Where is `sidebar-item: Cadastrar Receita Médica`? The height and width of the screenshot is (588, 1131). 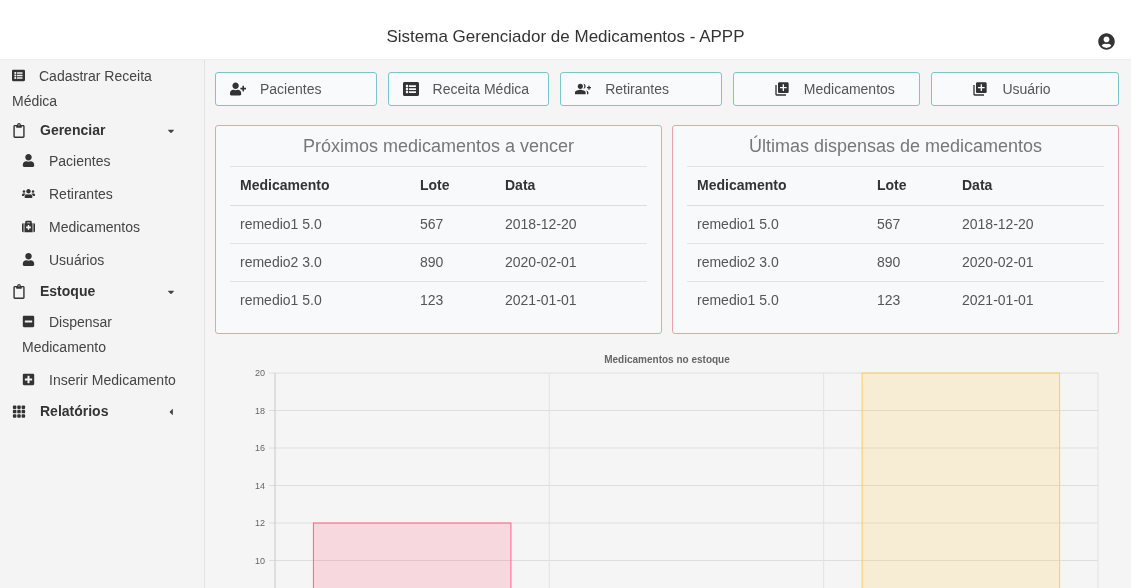 sidebar-item: Cadastrar Receita Médica is located at coordinates (103, 89).